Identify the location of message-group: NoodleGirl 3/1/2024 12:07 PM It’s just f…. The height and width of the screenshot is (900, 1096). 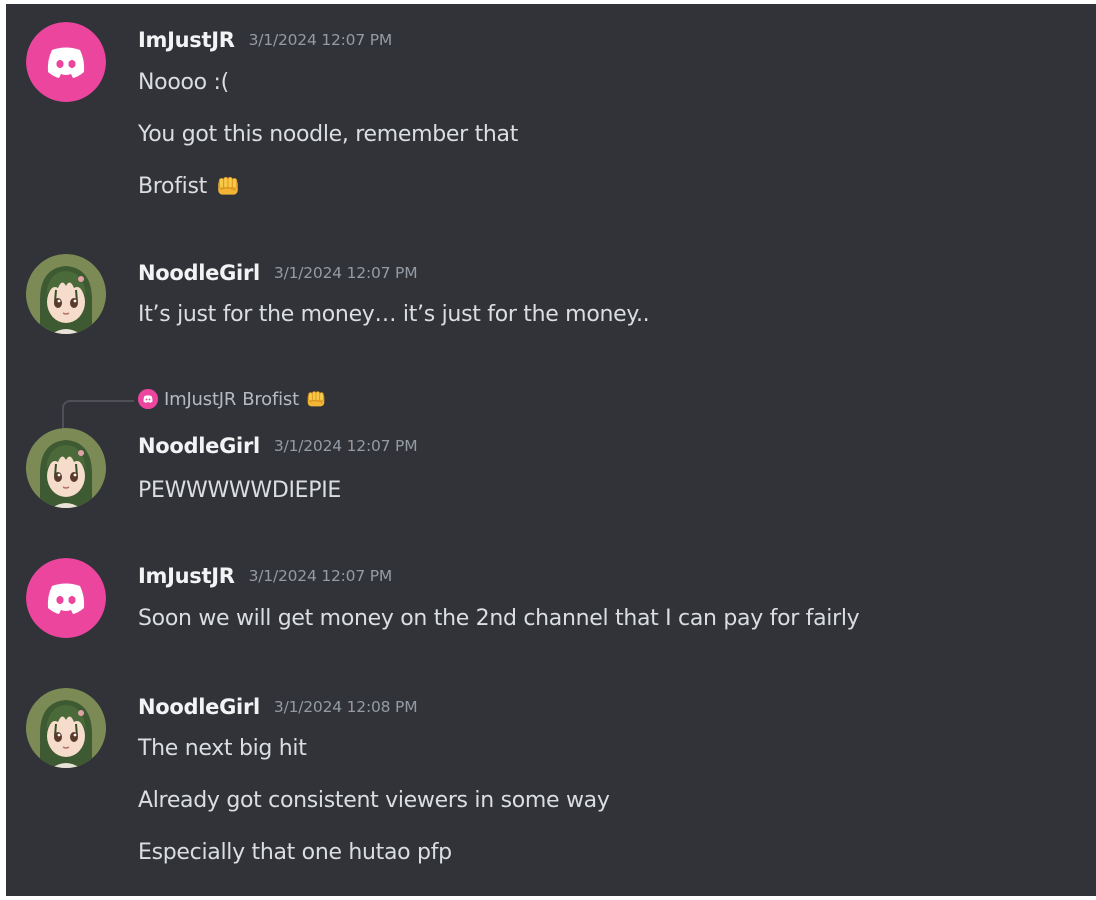
(551, 299).